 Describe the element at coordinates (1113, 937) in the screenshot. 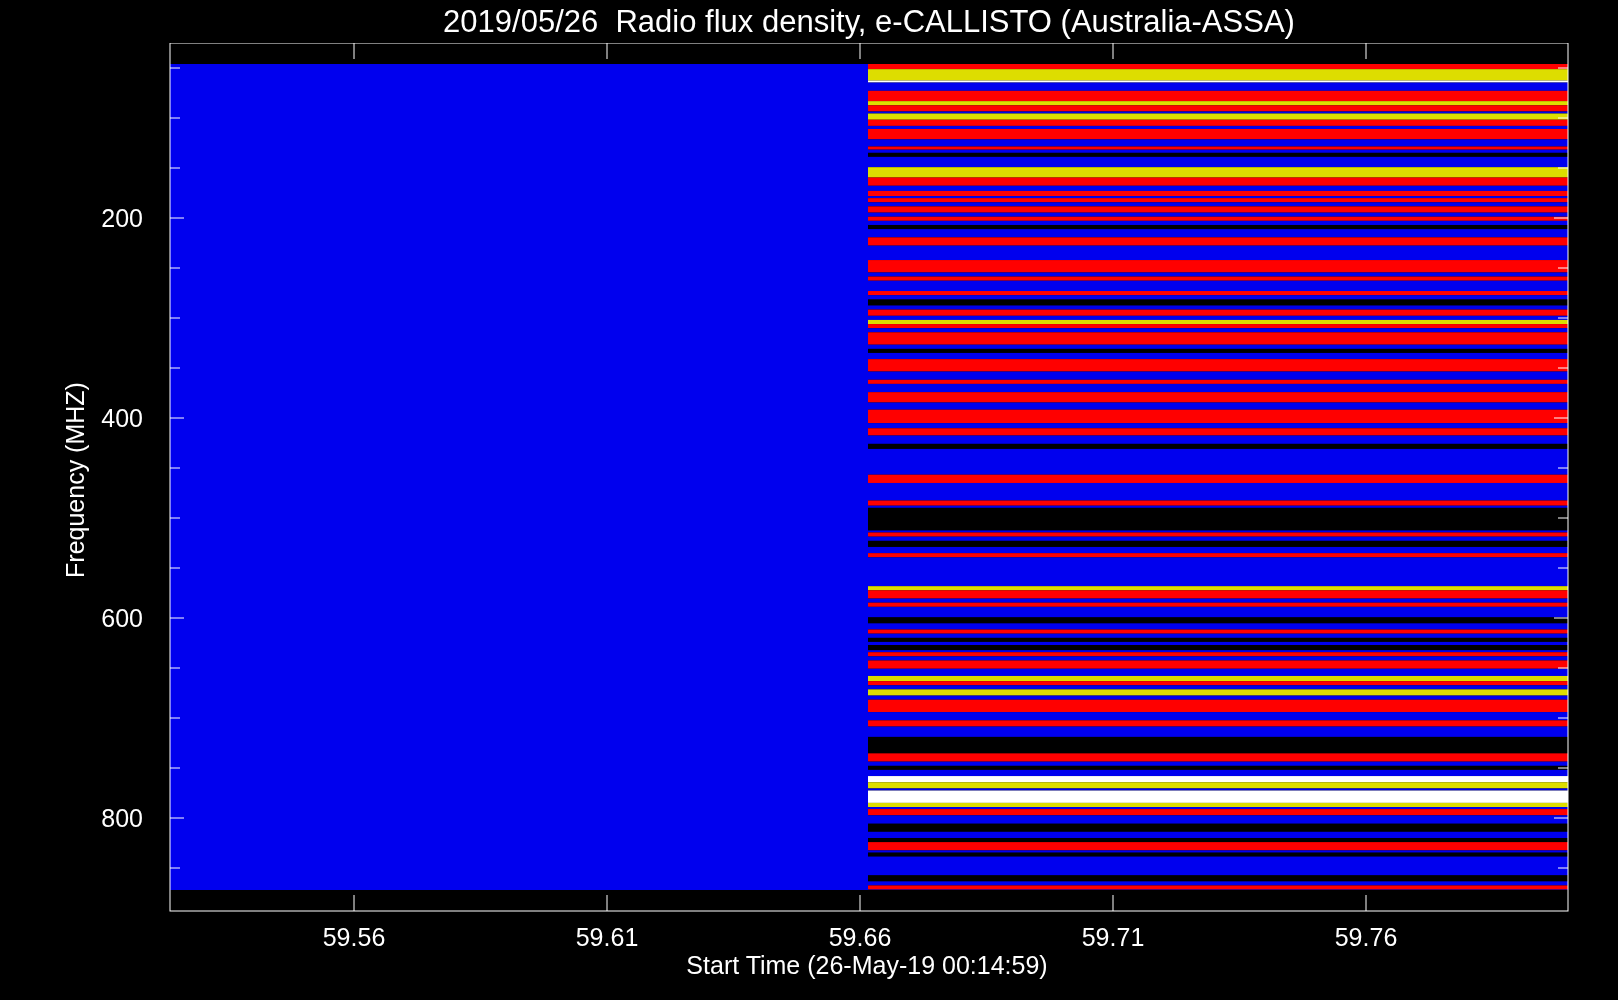

I see `x-tick-label: 59.71` at that location.